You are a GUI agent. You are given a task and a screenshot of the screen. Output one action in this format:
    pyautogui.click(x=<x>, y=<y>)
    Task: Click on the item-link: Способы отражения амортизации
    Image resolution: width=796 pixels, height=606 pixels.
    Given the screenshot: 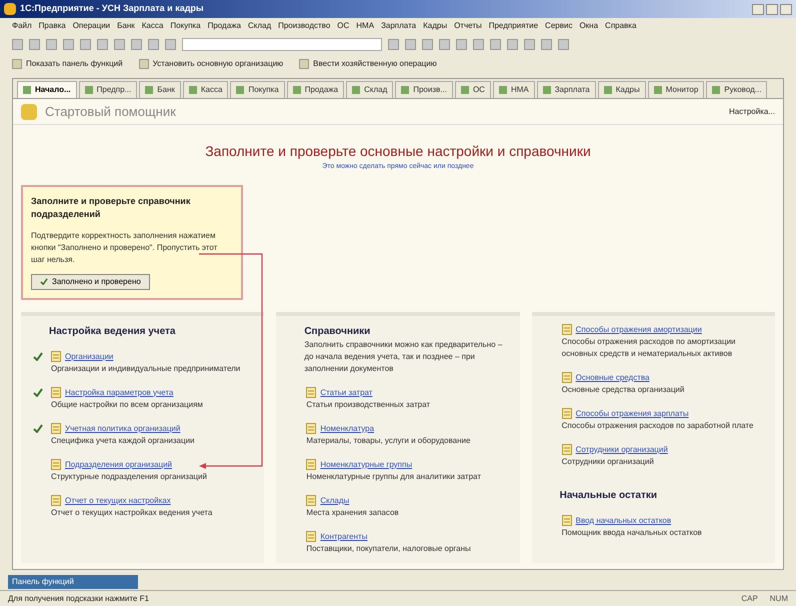 What is the action you would take?
    pyautogui.click(x=639, y=330)
    